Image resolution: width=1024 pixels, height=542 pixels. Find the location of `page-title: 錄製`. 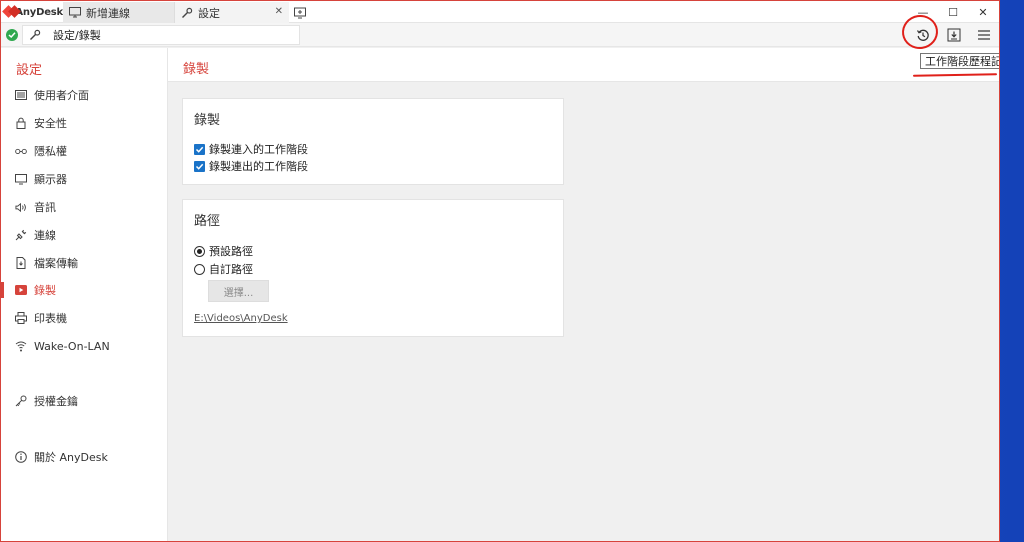

page-title: 錄製 is located at coordinates (196, 69).